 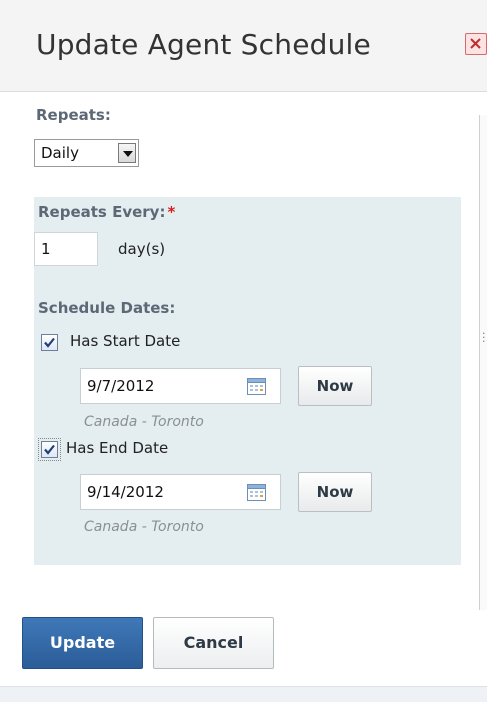 What do you see at coordinates (144, 527) in the screenshot?
I see `end-timezone-label: Canada - Toronto` at bounding box center [144, 527].